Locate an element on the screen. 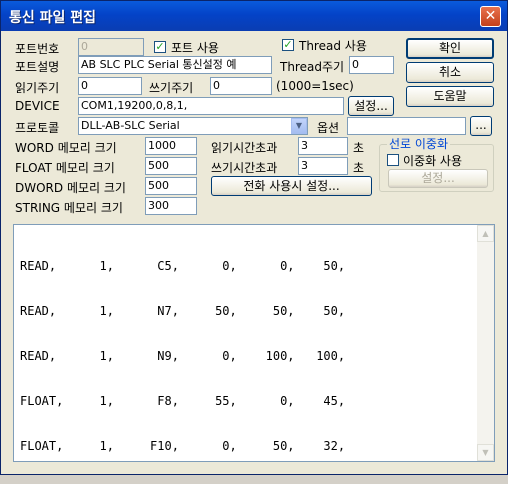 The image size is (508, 484). help-button: 도움말 is located at coordinates (450, 96).